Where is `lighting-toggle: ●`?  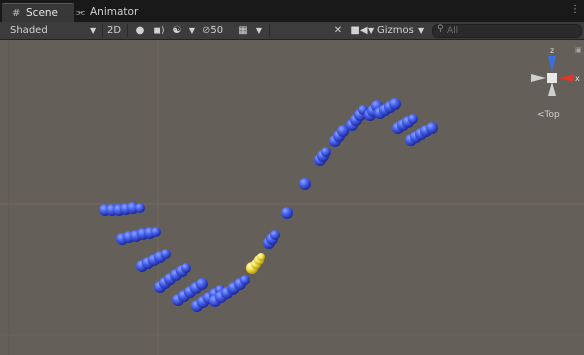
lighting-toggle: ● is located at coordinates (140, 30).